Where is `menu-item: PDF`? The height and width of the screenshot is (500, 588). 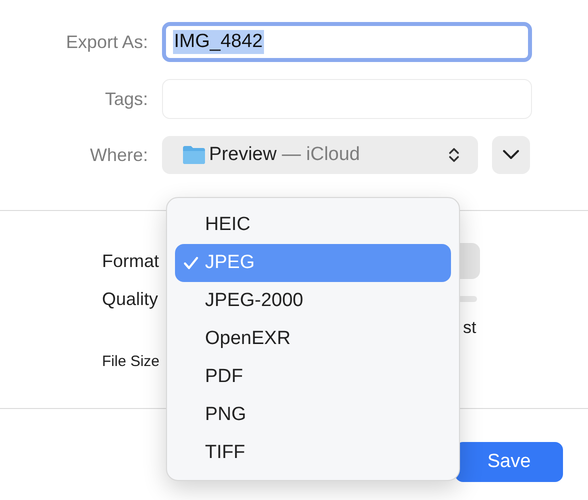
menu-item: PDF is located at coordinates (313, 377).